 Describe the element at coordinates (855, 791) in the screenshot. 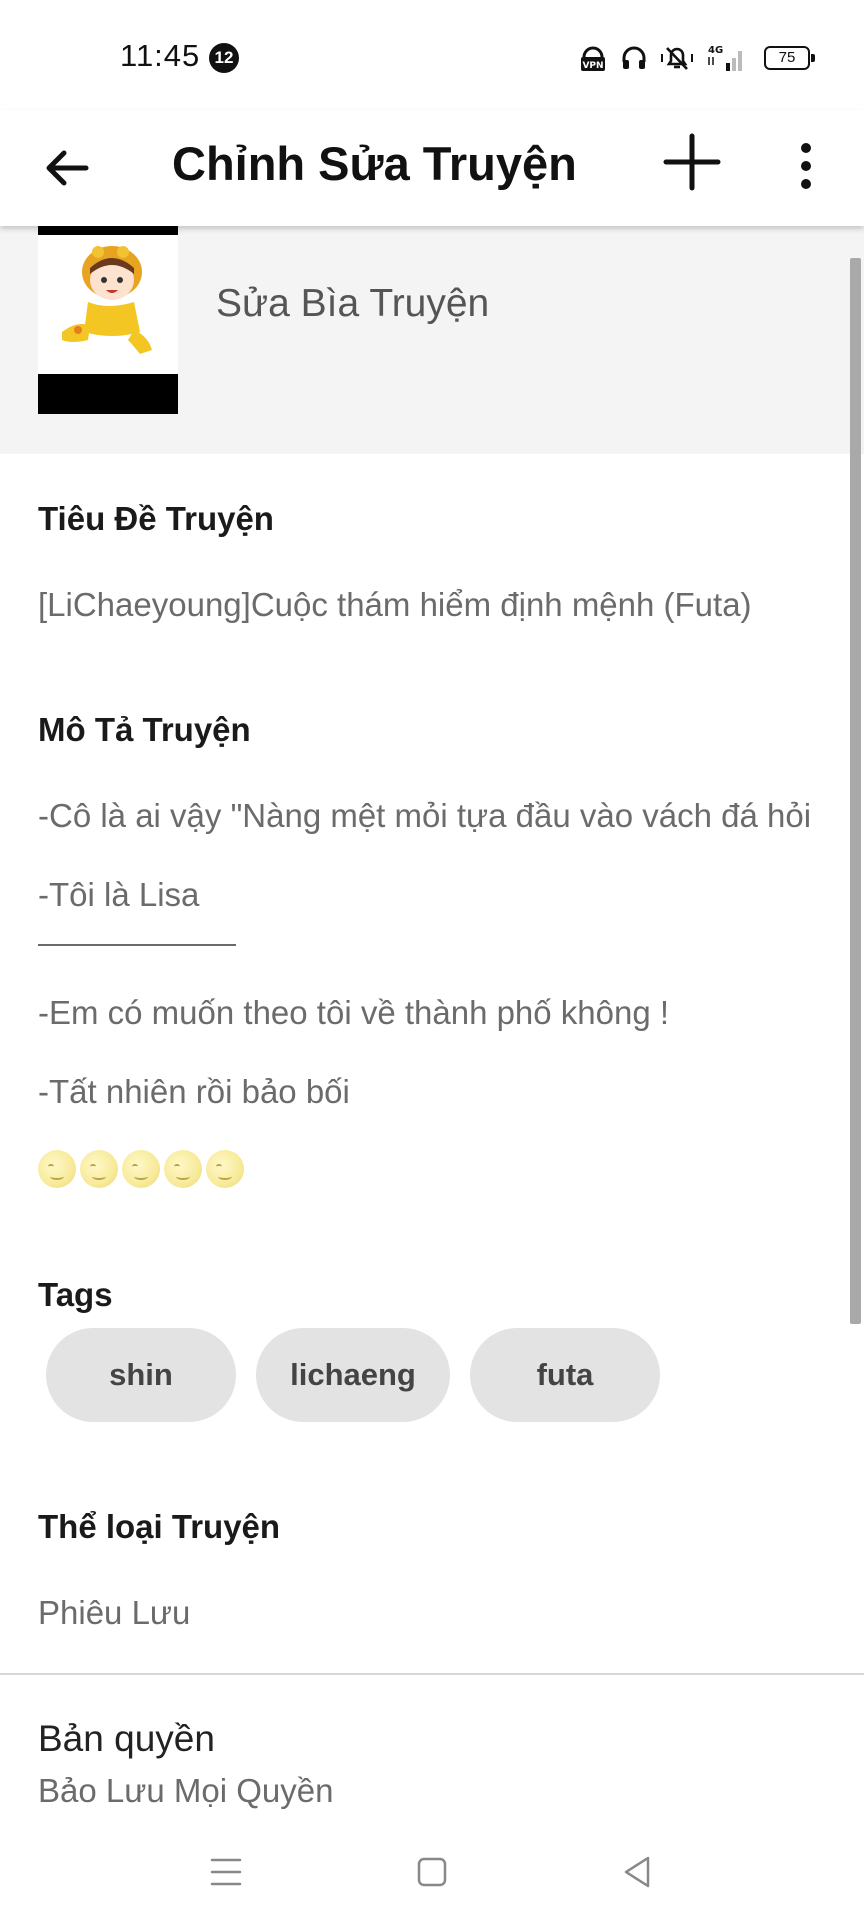

I see `scrollbar-thumb` at that location.